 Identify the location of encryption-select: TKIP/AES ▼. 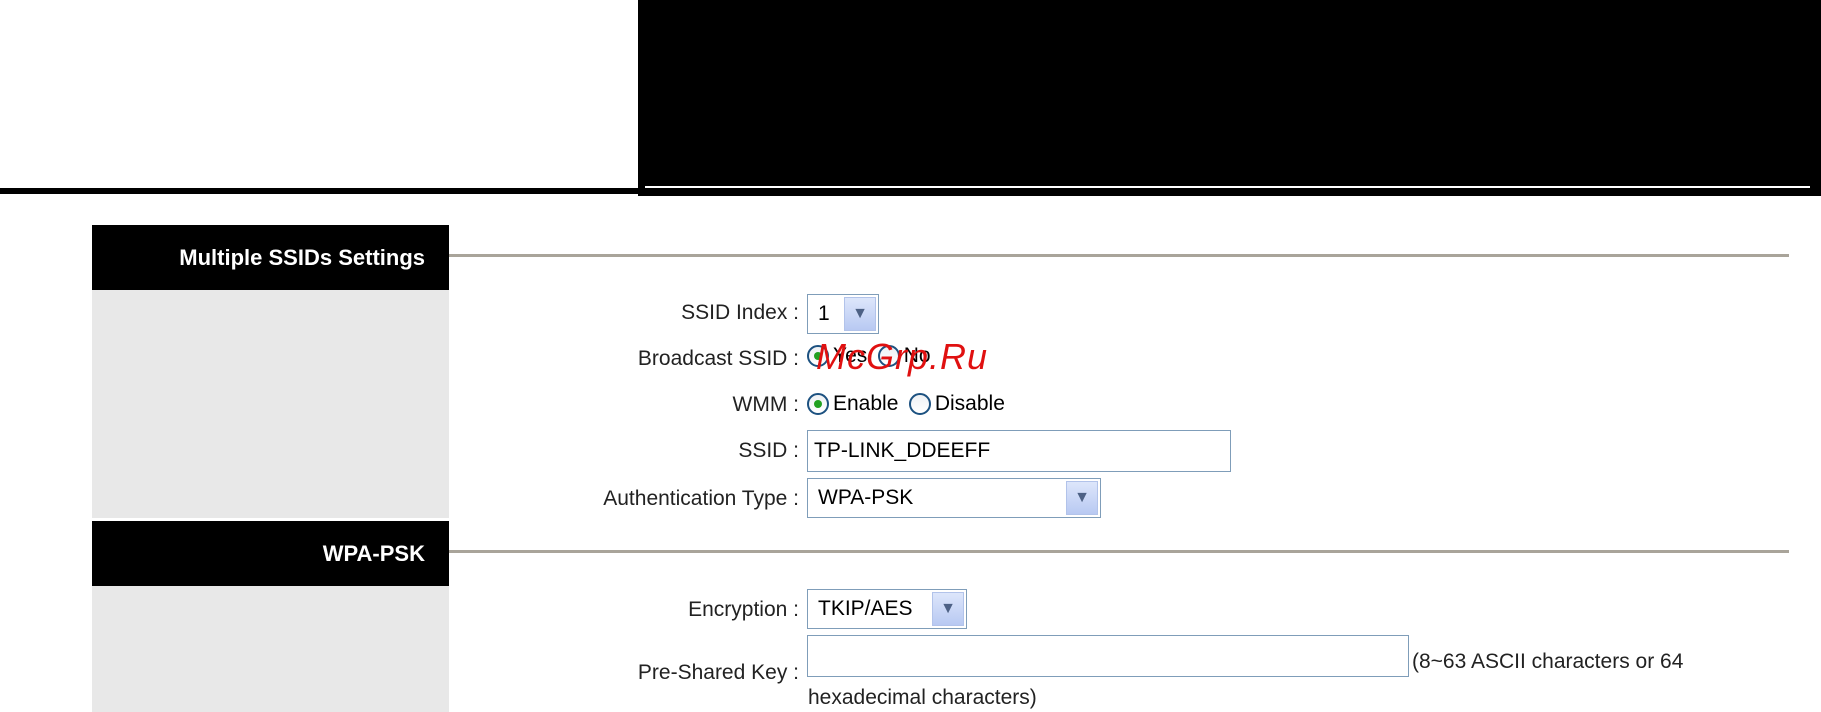
(887, 609).